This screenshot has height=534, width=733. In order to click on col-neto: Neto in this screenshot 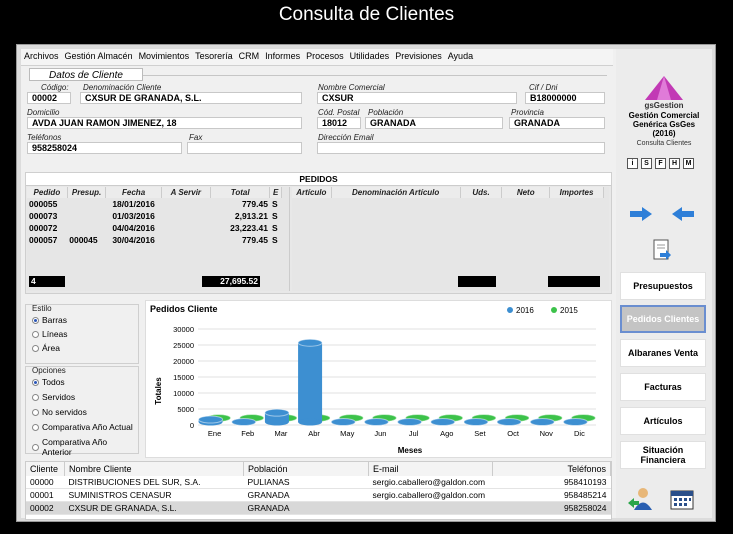, I will do `click(526, 192)`.